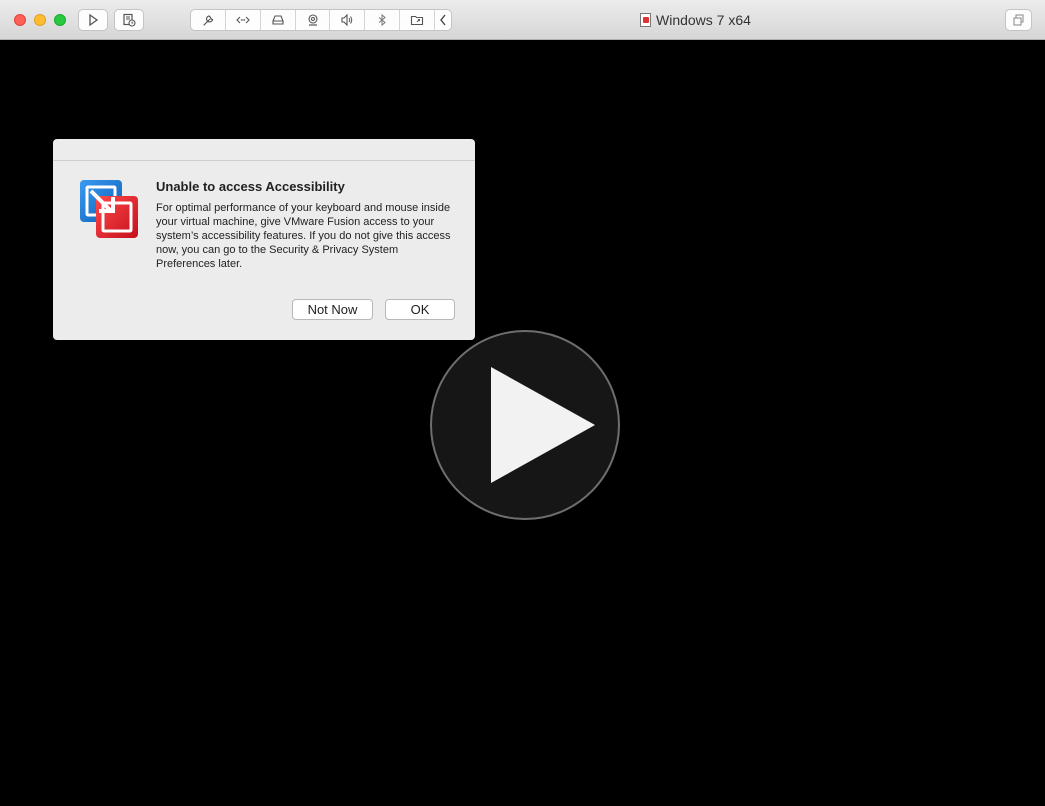 The width and height of the screenshot is (1045, 806). I want to click on bluetooth-icon, so click(382, 20).